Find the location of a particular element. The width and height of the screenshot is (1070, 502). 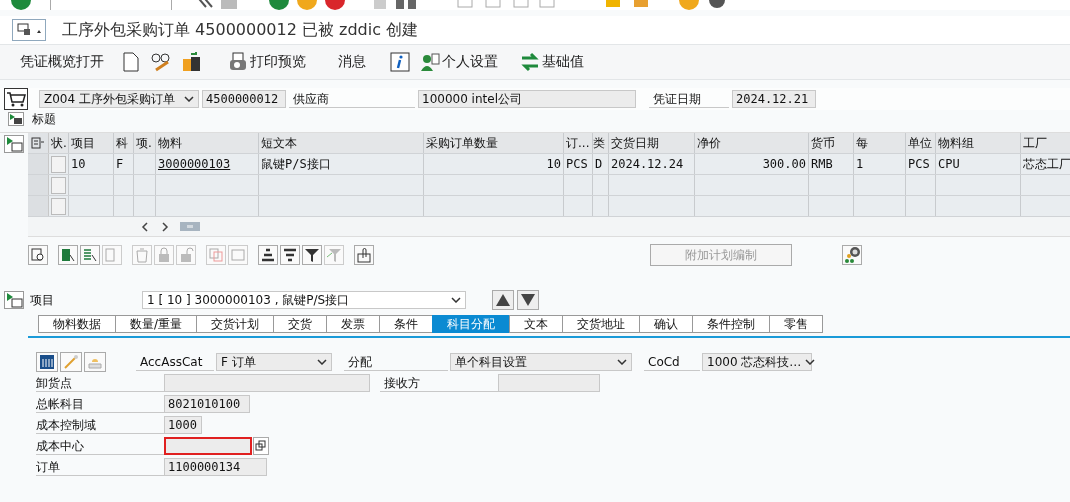

table-cell: 300.00 is located at coordinates (752, 164).